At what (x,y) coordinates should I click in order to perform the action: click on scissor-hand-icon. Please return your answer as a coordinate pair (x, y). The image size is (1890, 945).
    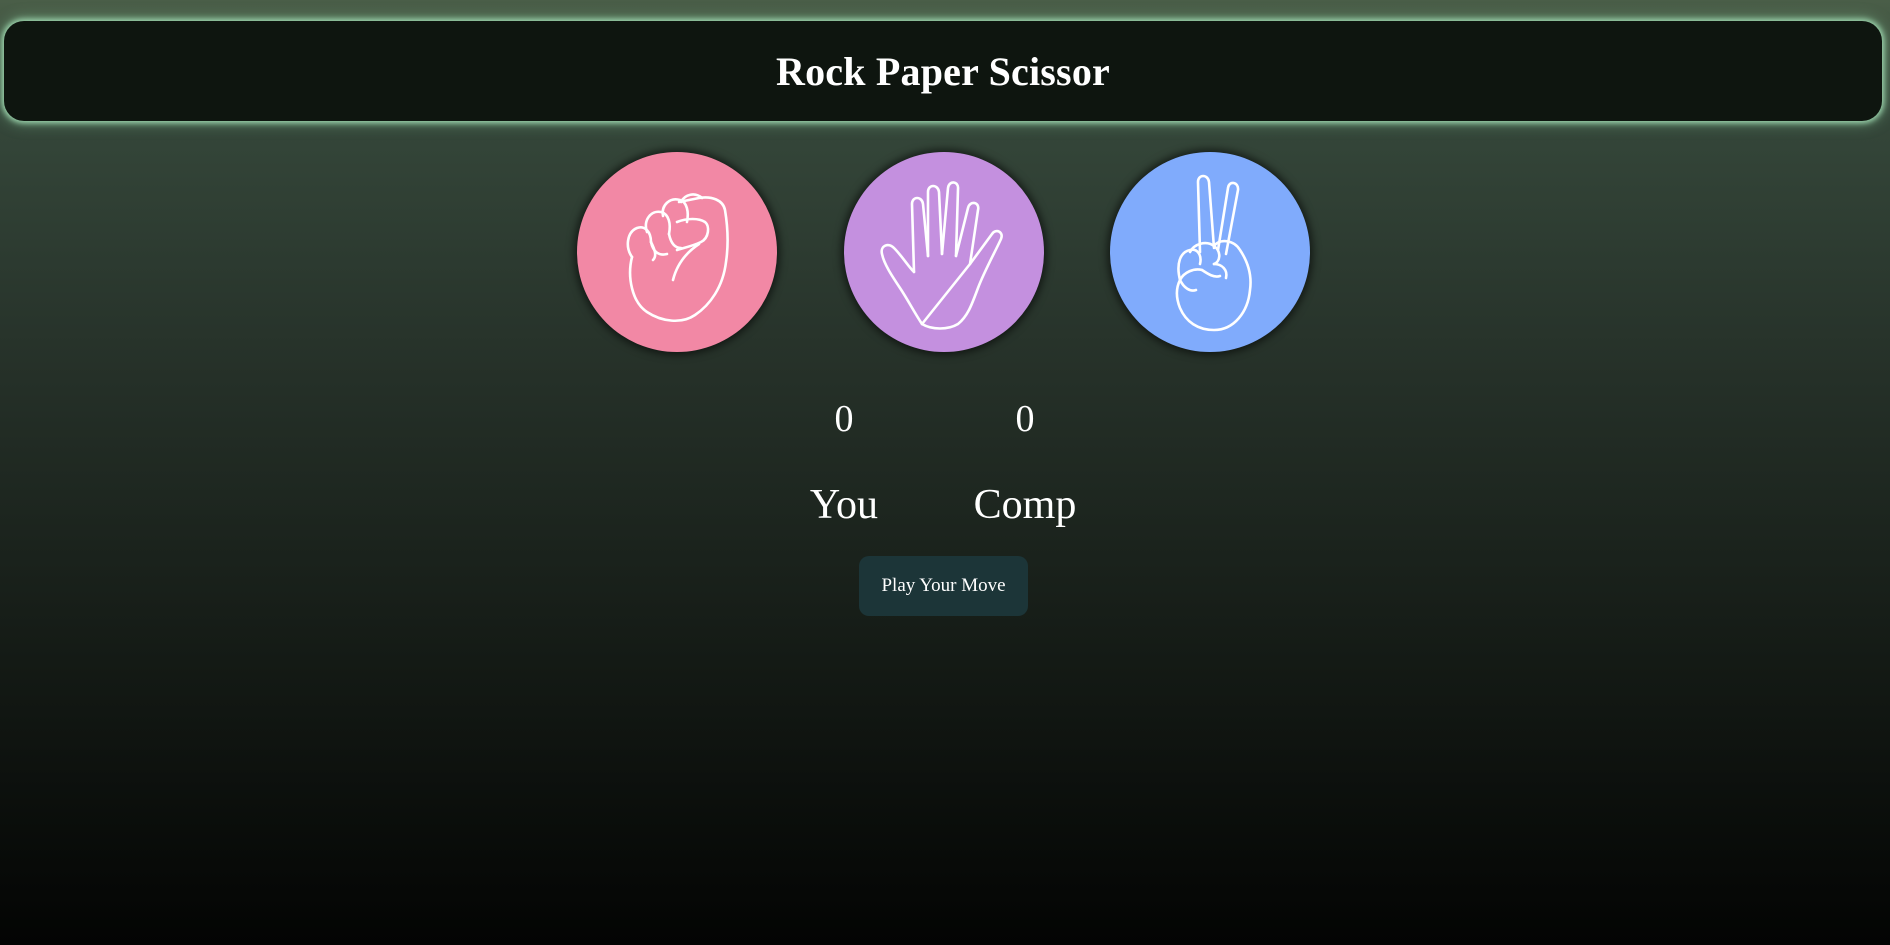
    Looking at the image, I should click on (1213, 253).